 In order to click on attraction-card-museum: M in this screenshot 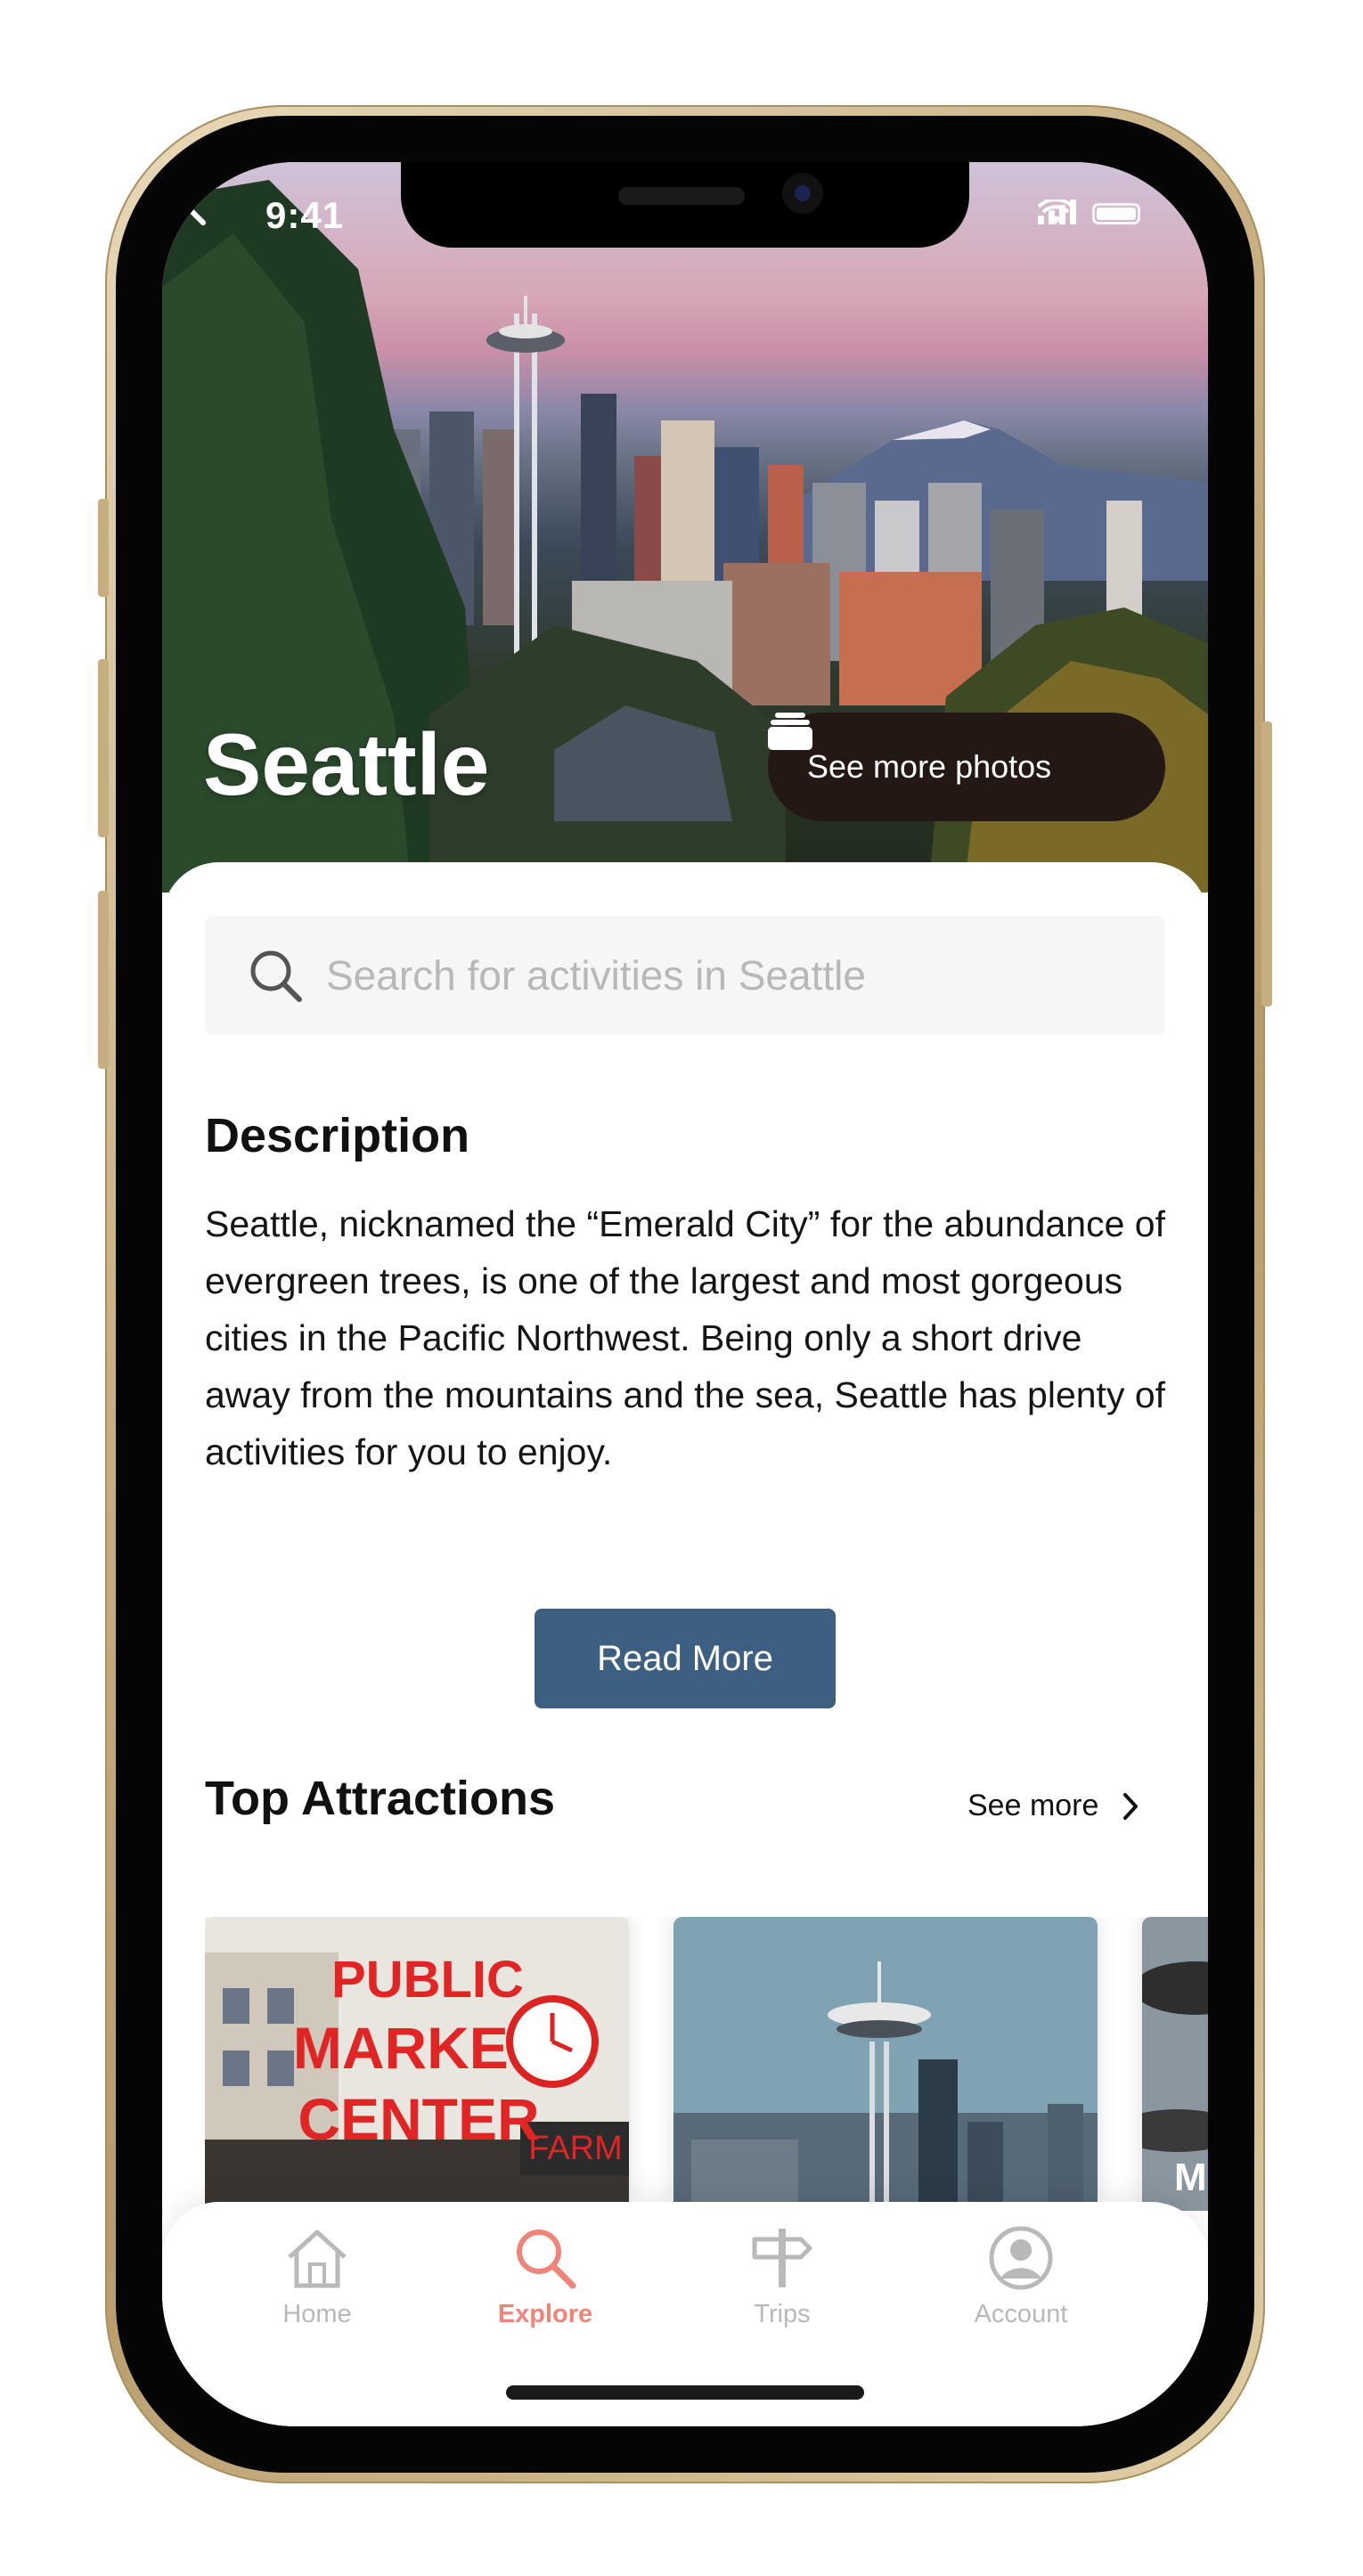, I will do `click(1175, 2064)`.